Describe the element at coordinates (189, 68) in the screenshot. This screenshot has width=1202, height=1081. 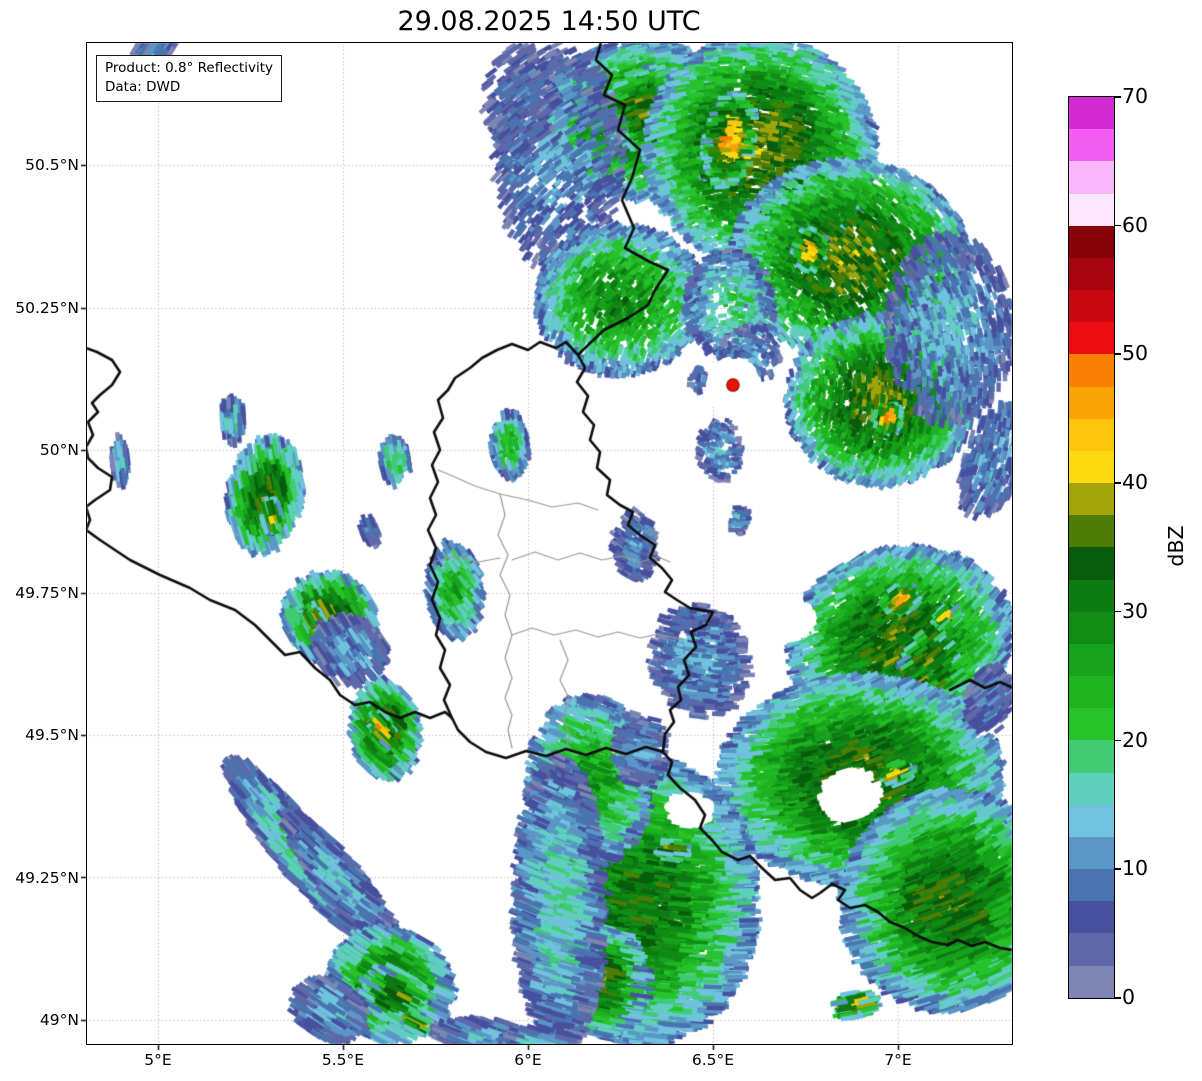
I see `product-line: Product: 0.8° Reflectivity` at that location.